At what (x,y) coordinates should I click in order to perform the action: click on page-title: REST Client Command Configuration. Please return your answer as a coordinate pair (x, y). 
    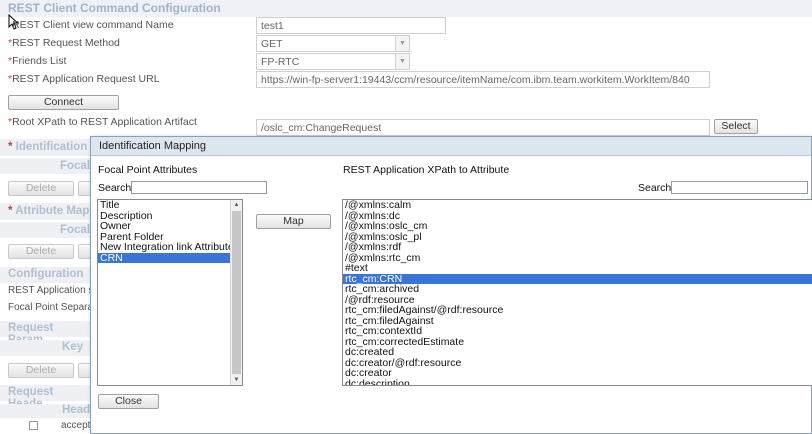
    Looking at the image, I should click on (406, 8).